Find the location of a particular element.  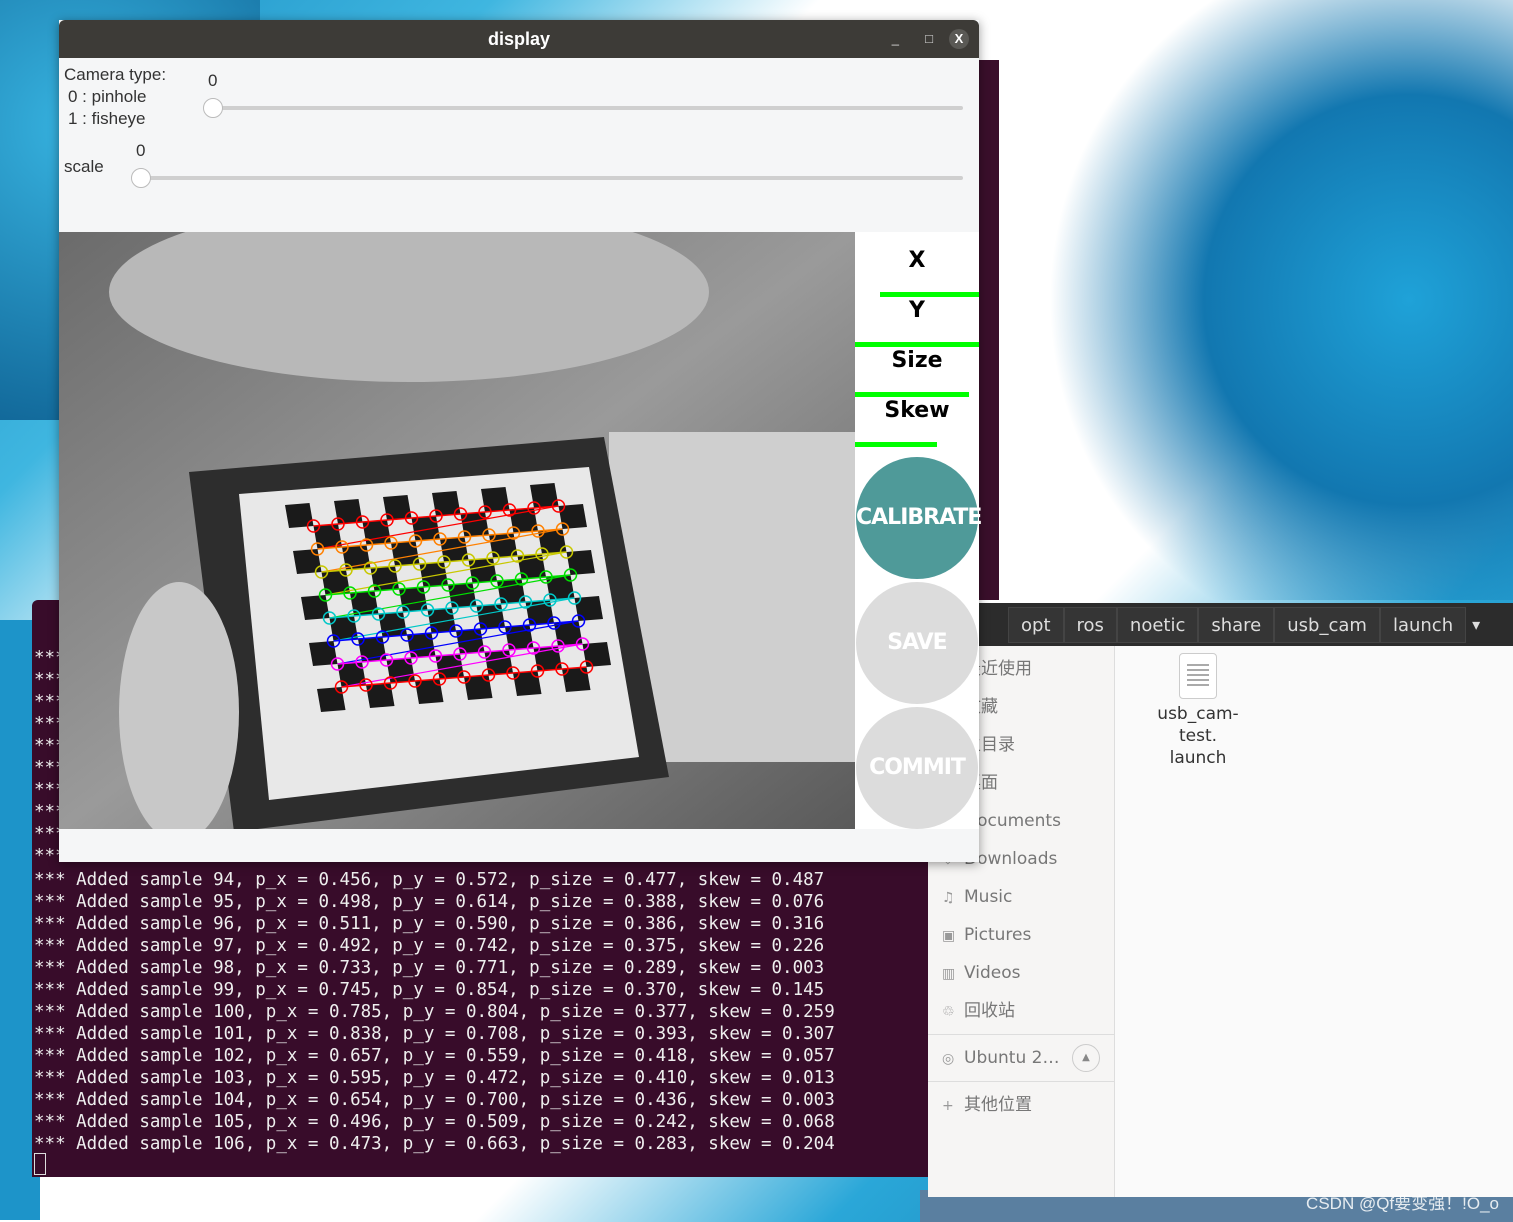

sidebar-item-music: ♫ Music is located at coordinates (977, 897).